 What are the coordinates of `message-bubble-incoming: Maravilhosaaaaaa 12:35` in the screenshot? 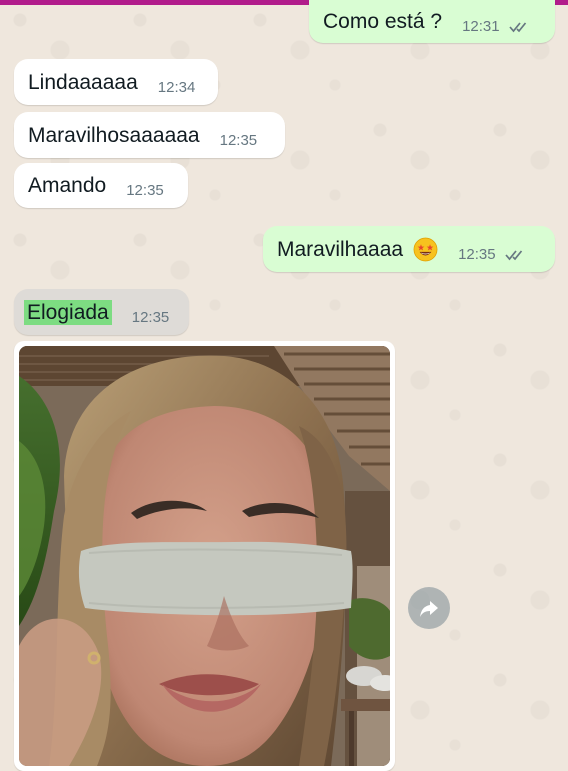 It's located at (149, 135).